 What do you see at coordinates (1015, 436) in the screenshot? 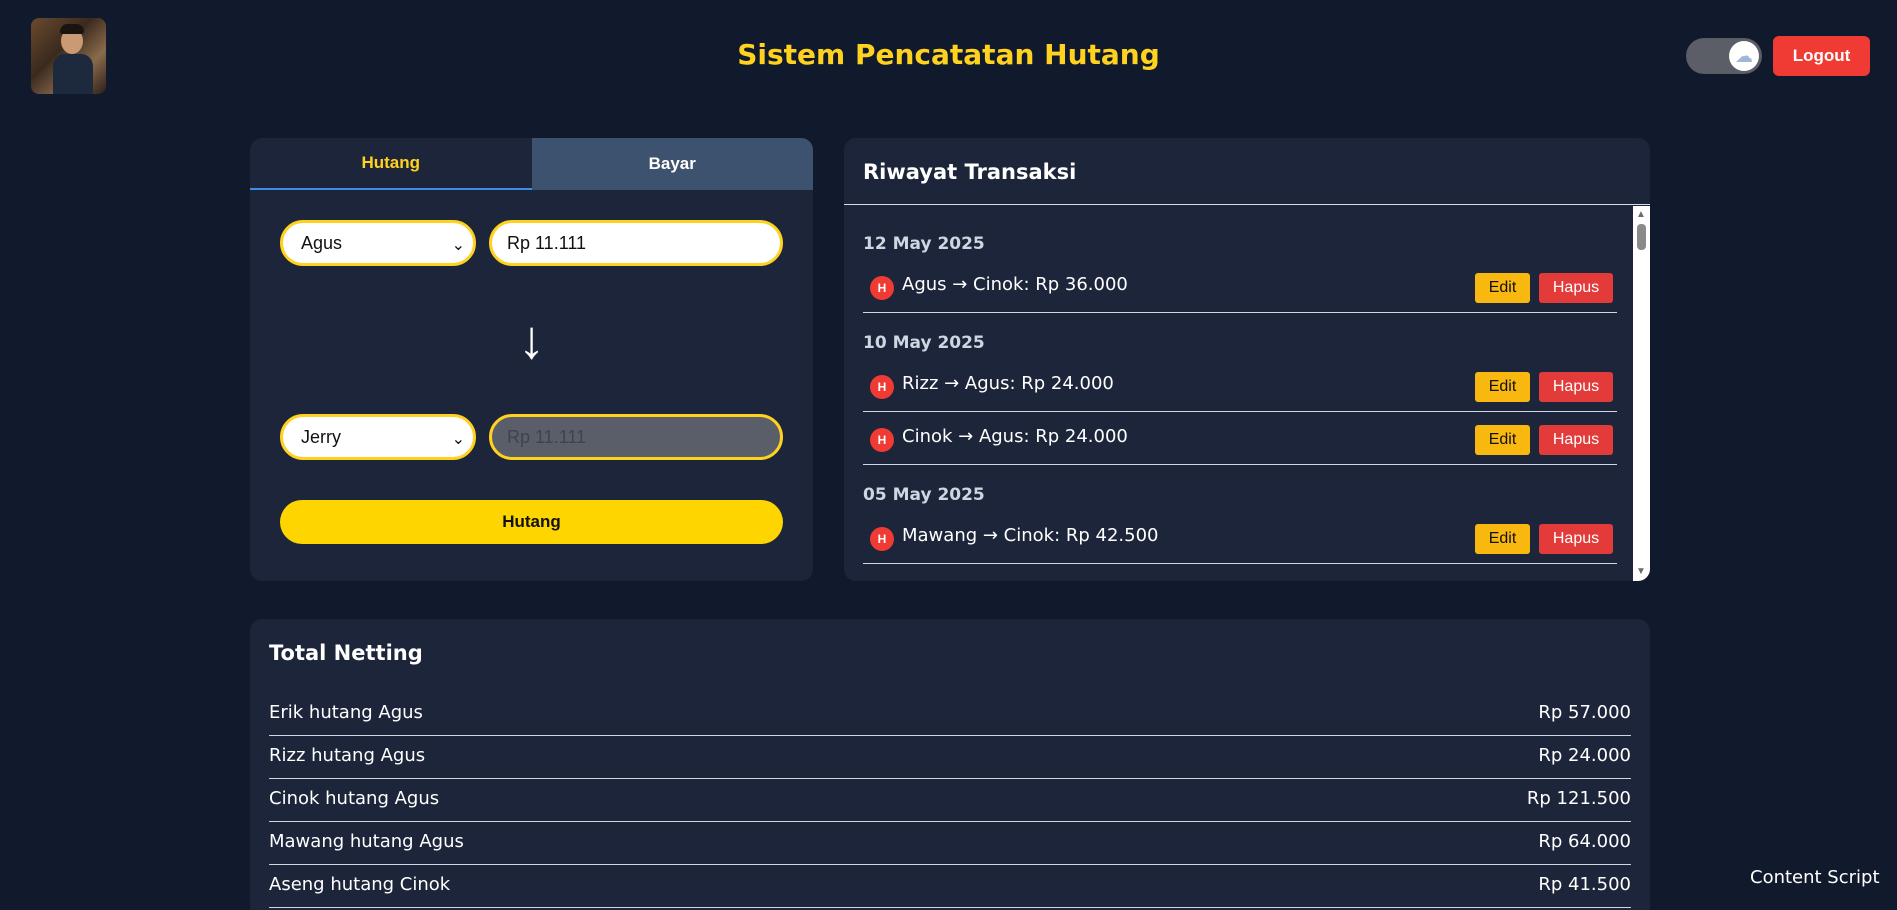
I see `transaction-text: Cinok → Agus: Rp 24.000` at bounding box center [1015, 436].